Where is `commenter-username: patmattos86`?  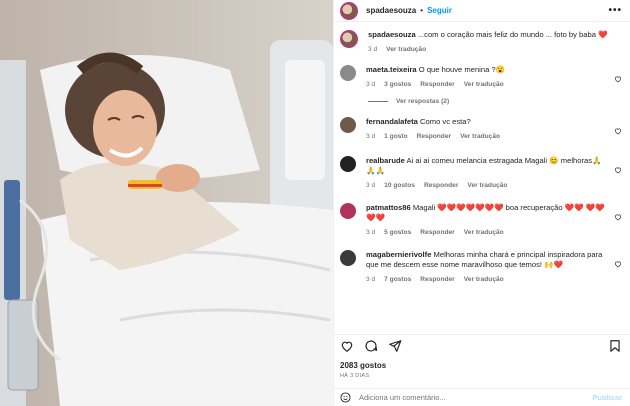 commenter-username: patmattos86 is located at coordinates (388, 207).